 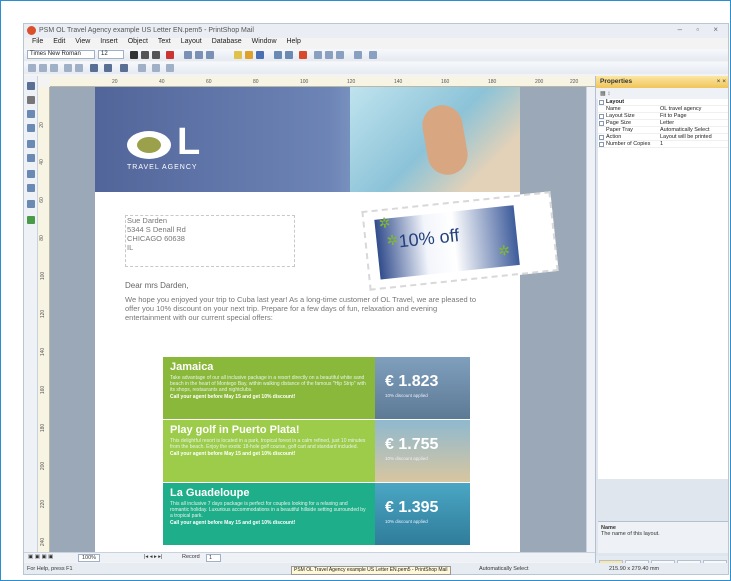 What do you see at coordinates (601, 102) in the screenshot?
I see `collapse-icon` at bounding box center [601, 102].